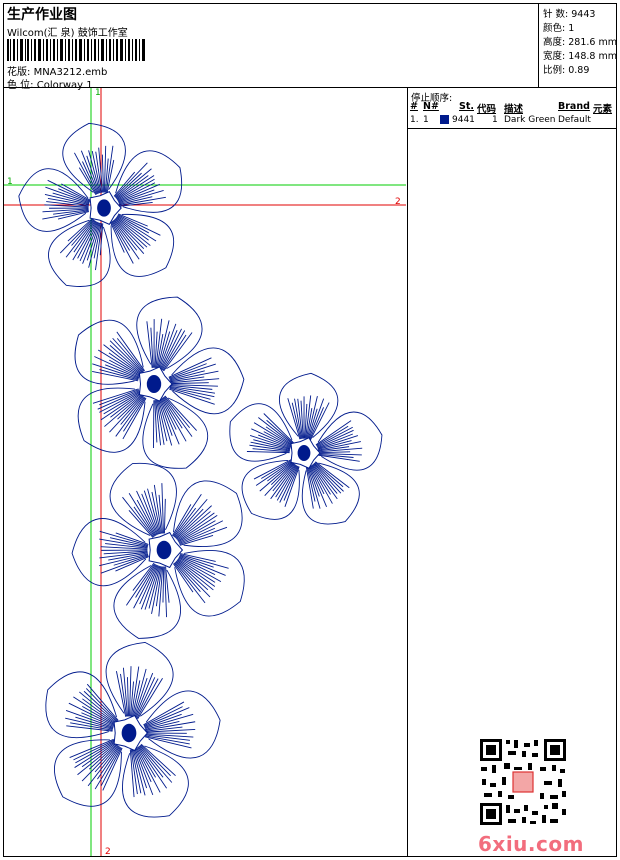 Image resolution: width=620 pixels, height=860 pixels. What do you see at coordinates (10, 182) in the screenshot?
I see `guide-label-green-left: 1` at bounding box center [10, 182].